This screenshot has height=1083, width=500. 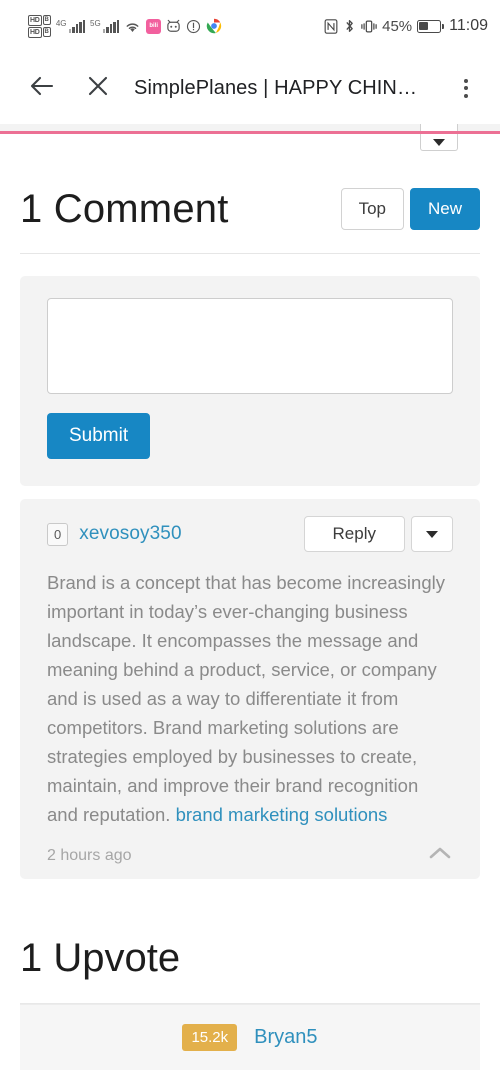 I want to click on wifi-icon, so click(x=132, y=26).